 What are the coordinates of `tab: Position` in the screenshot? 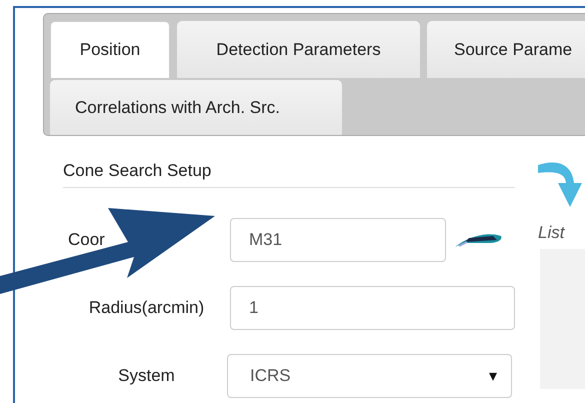 It's located at (110, 49).